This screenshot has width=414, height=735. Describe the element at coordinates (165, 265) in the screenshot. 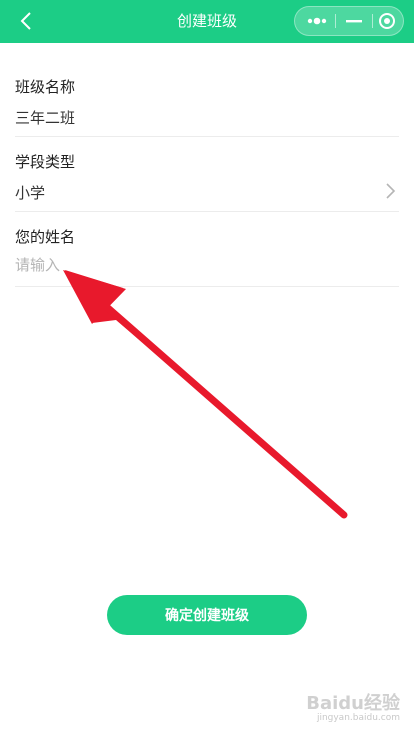

I see `your-name-input` at that location.